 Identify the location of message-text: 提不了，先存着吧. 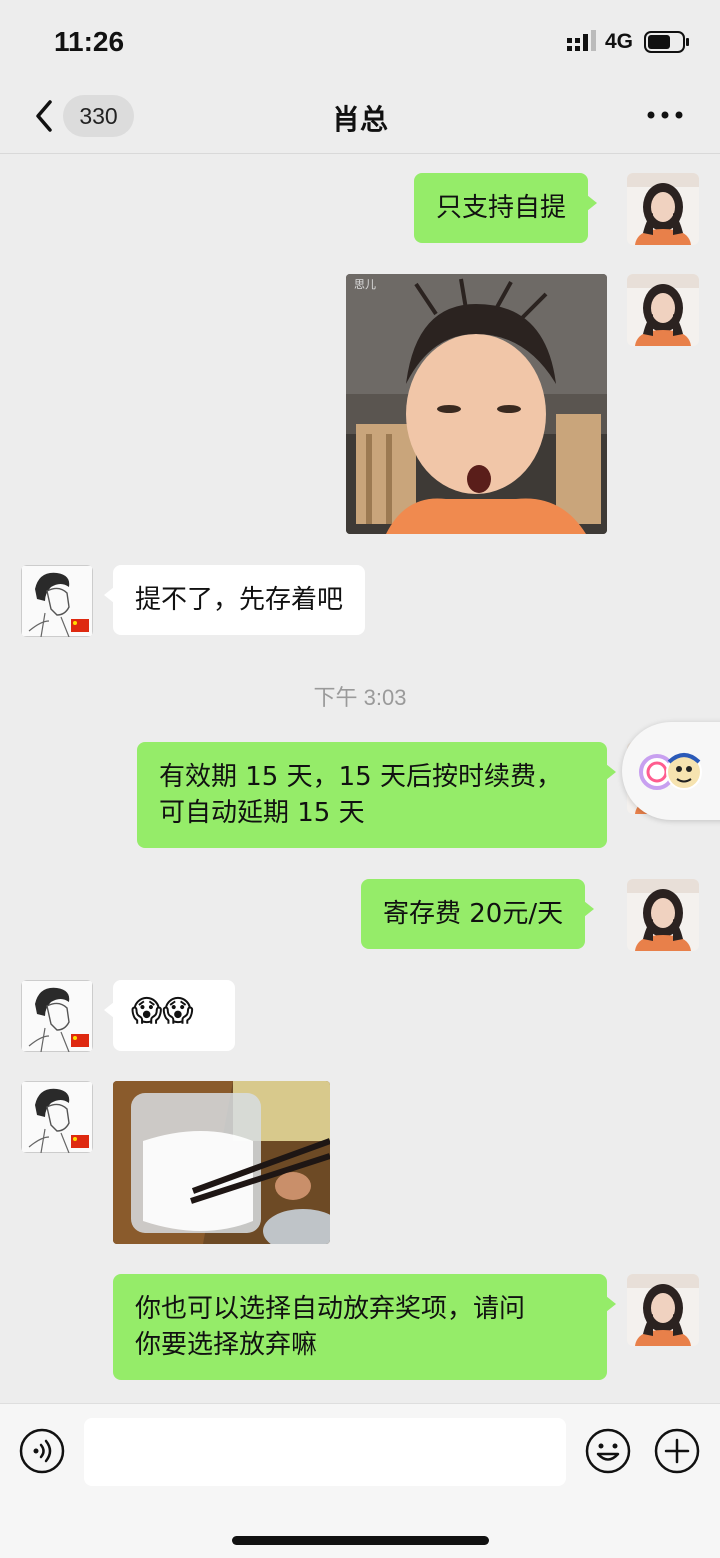
(239, 600).